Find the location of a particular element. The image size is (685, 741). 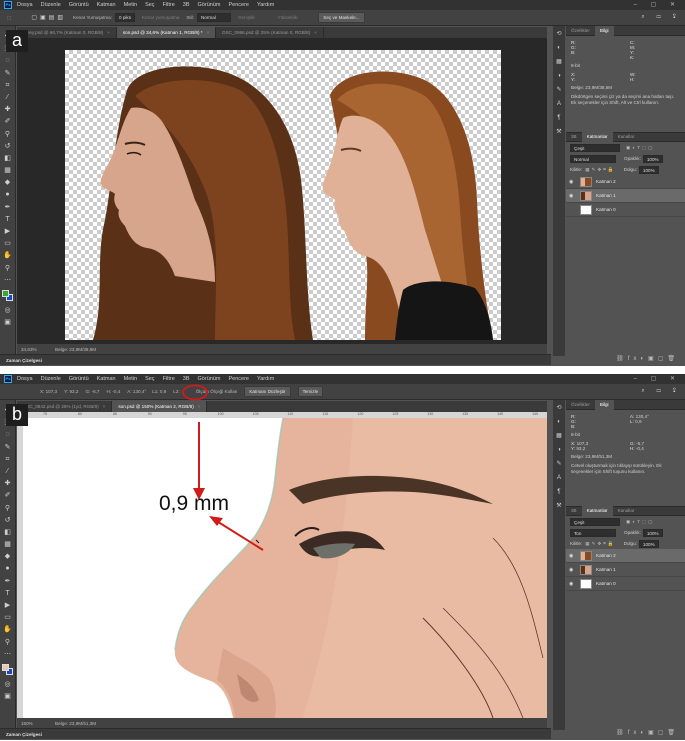

type-tool-icon: T is located at coordinates (7, 593).